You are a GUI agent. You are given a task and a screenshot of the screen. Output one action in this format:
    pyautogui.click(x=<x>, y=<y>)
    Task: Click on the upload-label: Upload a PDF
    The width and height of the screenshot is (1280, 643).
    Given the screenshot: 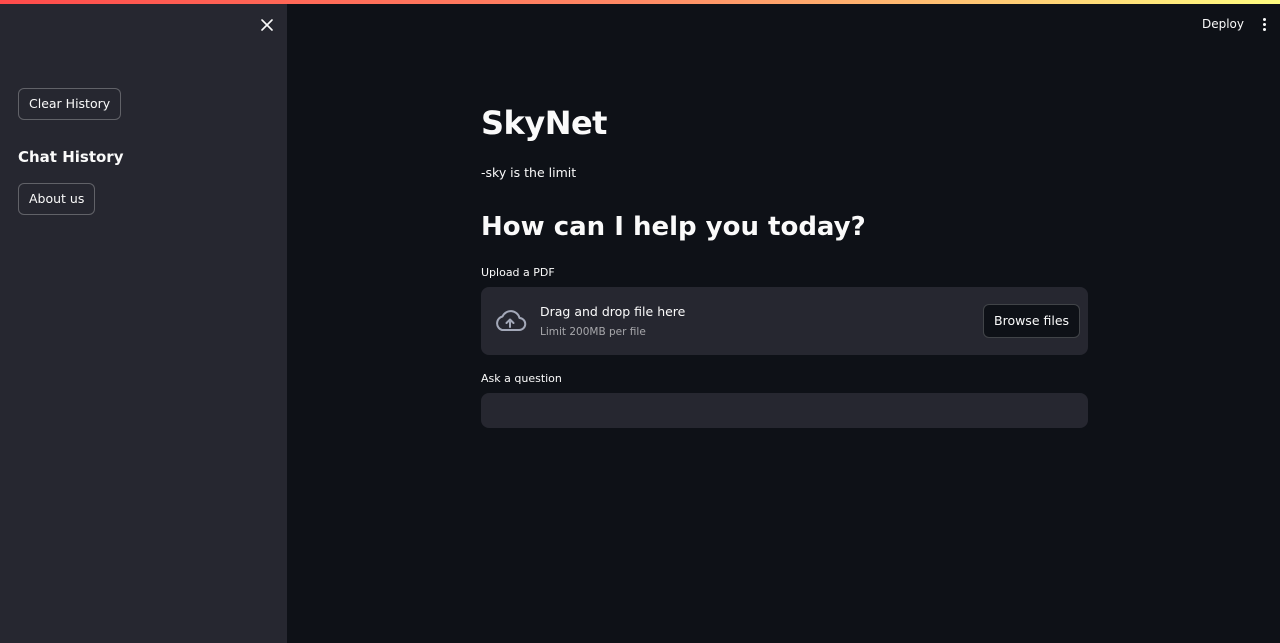 What is the action you would take?
    pyautogui.click(x=518, y=272)
    